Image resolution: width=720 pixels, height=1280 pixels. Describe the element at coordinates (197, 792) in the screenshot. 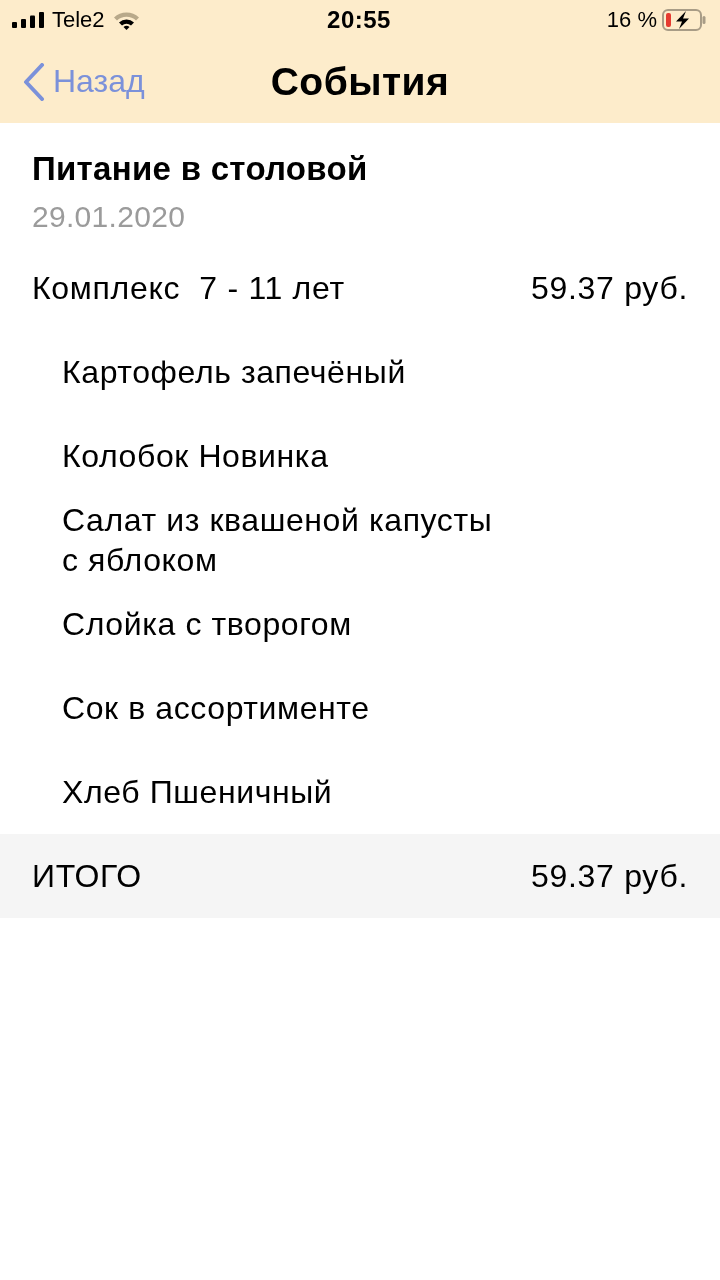

I see `dish-name: Хлеб Пшеничный` at that location.